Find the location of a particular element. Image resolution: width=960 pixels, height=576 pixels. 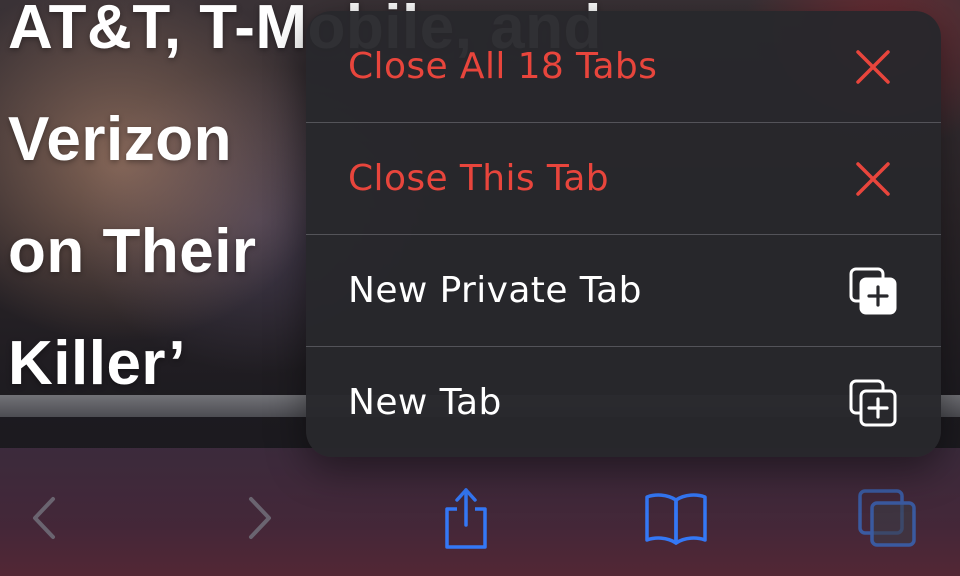

tabs-button is located at coordinates (887, 518).